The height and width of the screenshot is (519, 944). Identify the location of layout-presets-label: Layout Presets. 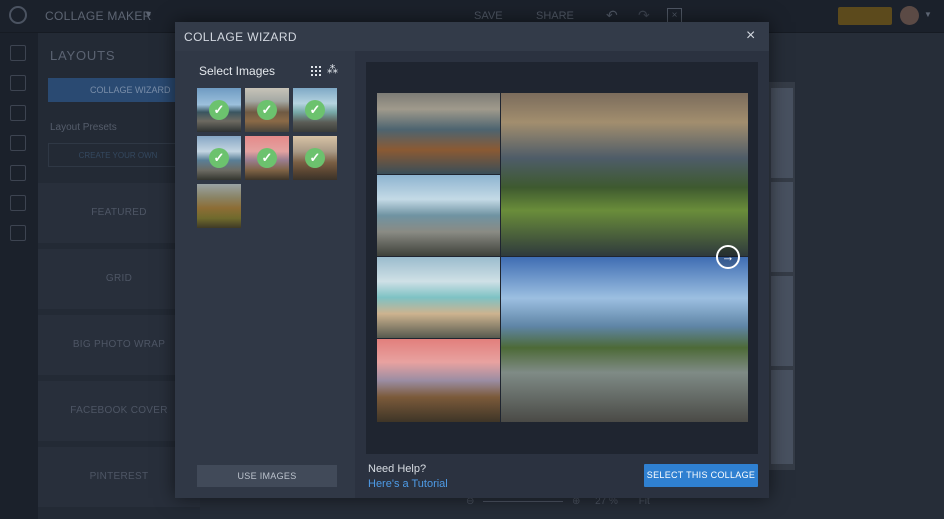
(83, 127).